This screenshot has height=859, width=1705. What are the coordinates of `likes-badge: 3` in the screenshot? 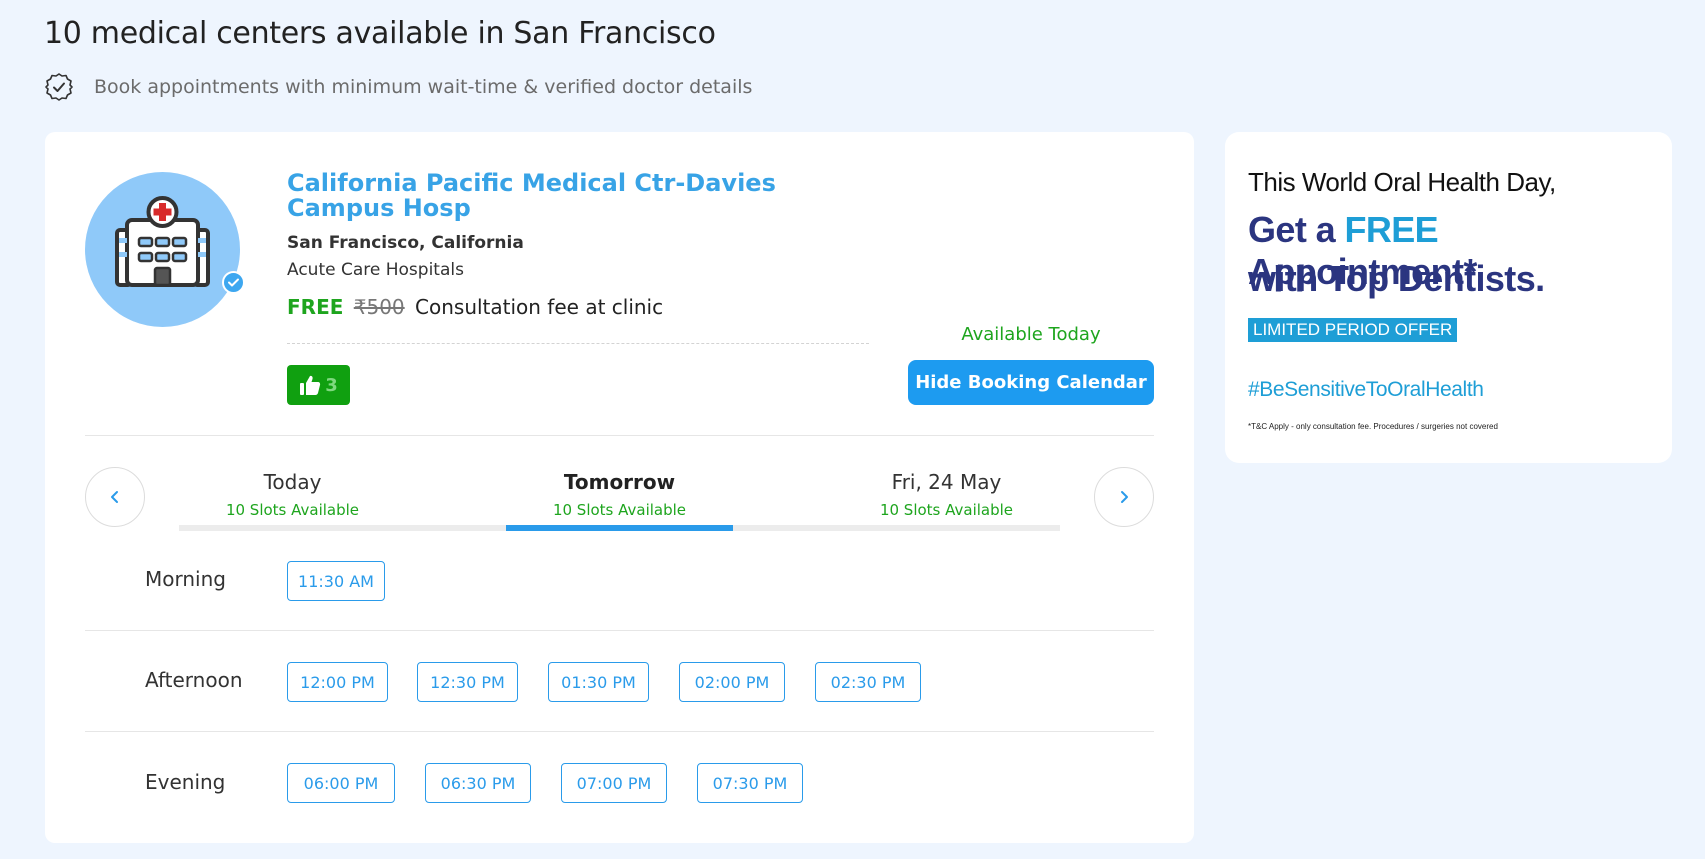 It's located at (318, 385).